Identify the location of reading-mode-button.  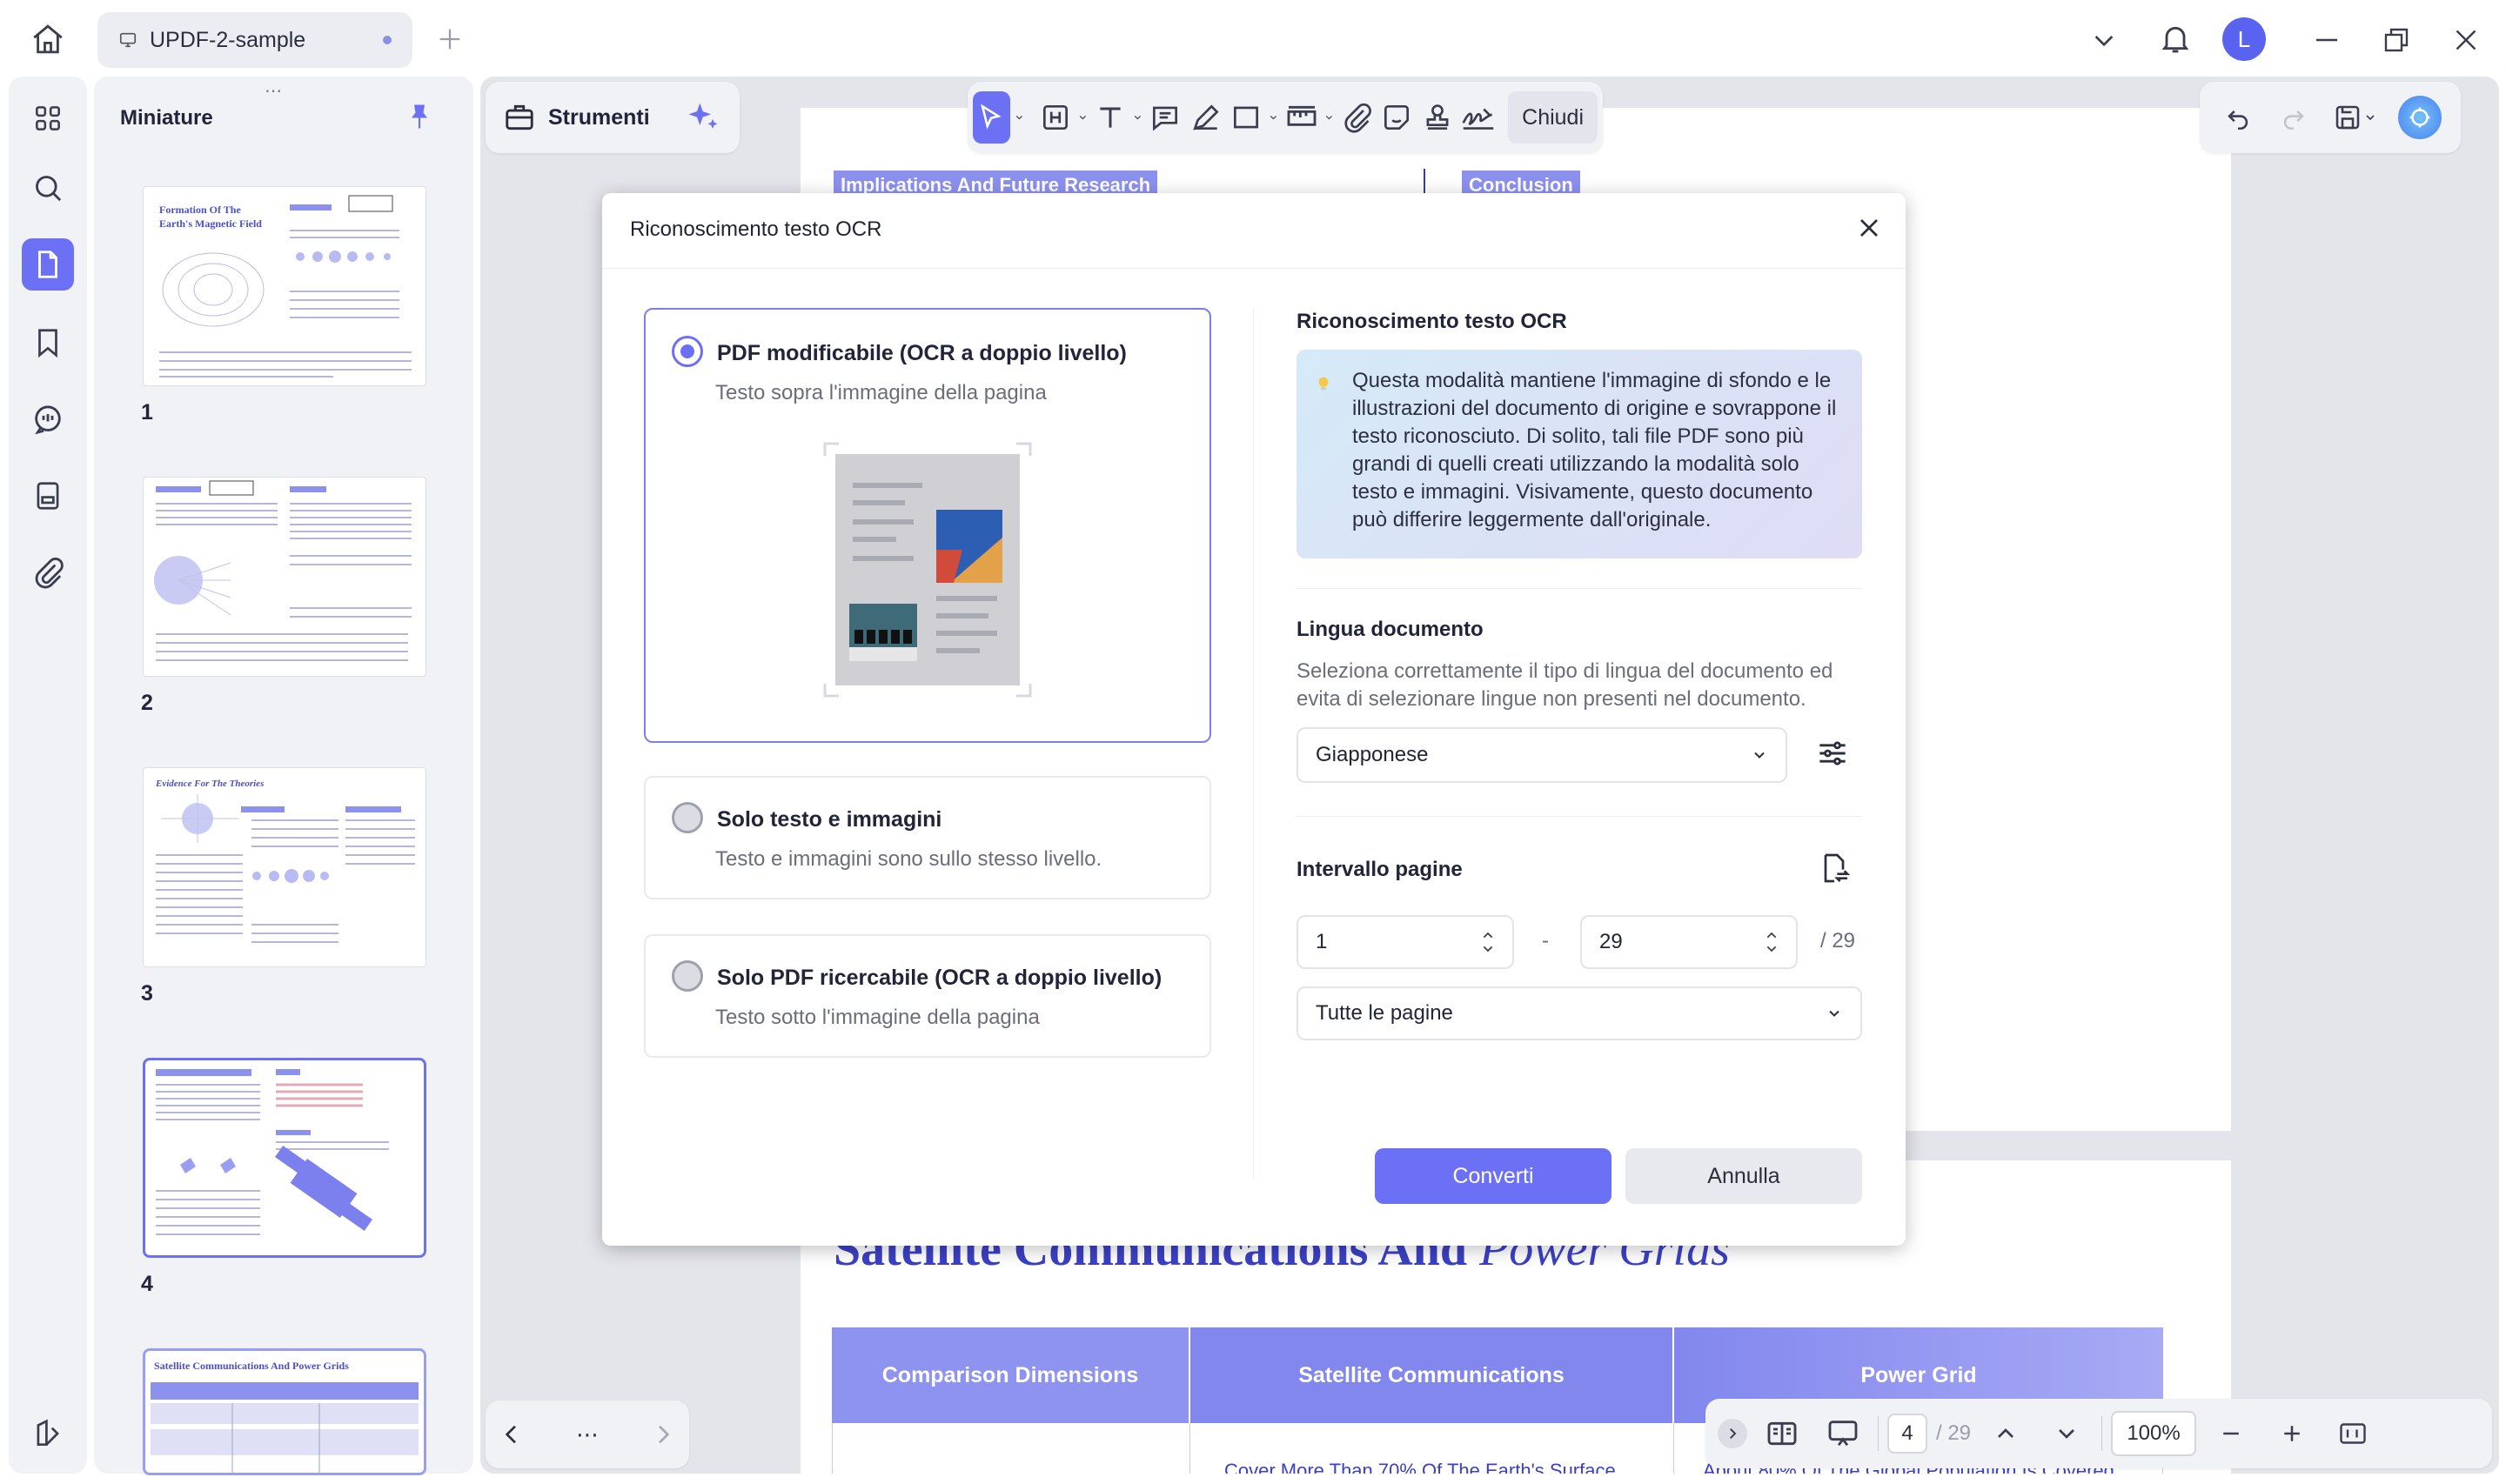
(1782, 1433).